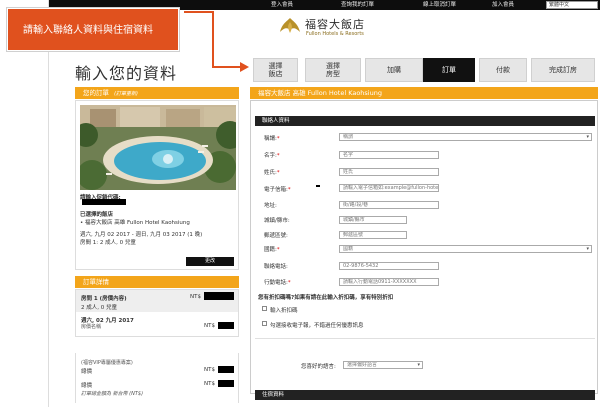 The height and width of the screenshot is (407, 600). I want to click on first-name-label: 名字:*, so click(272, 156).